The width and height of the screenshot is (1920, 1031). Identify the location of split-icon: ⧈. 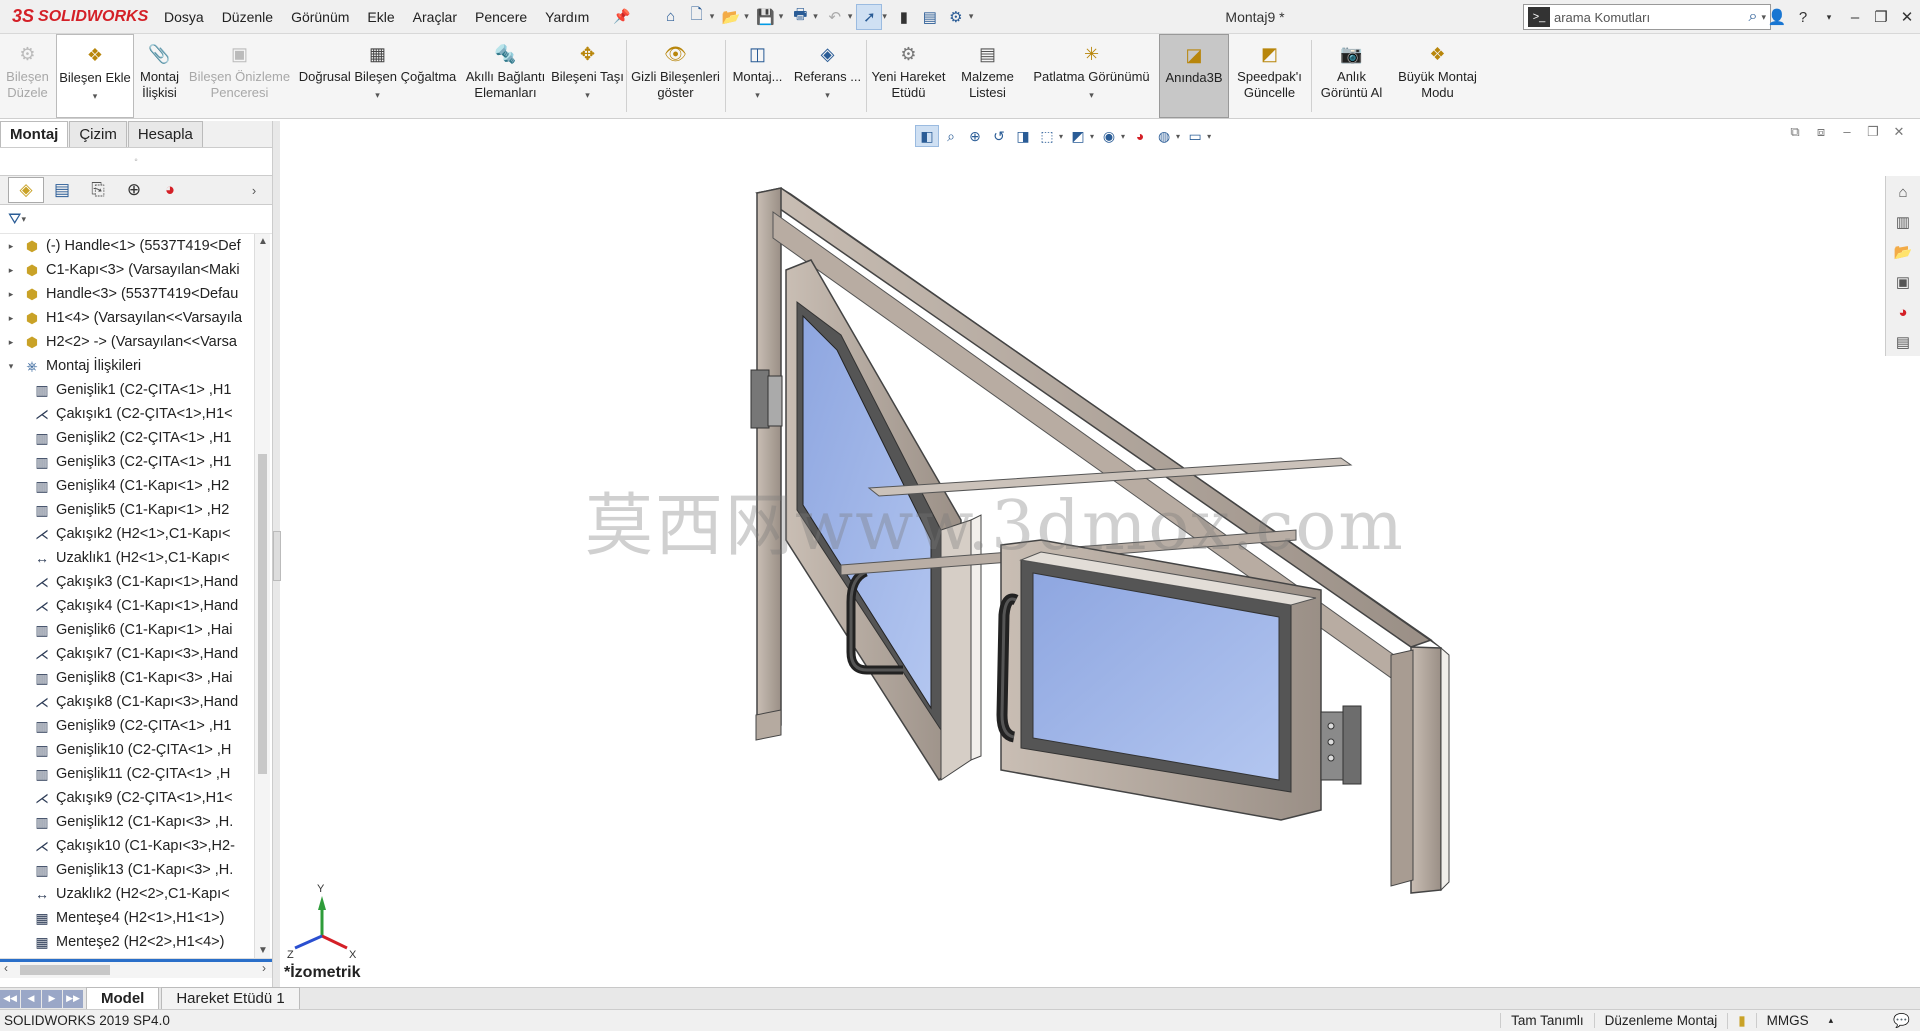
(1821, 132).